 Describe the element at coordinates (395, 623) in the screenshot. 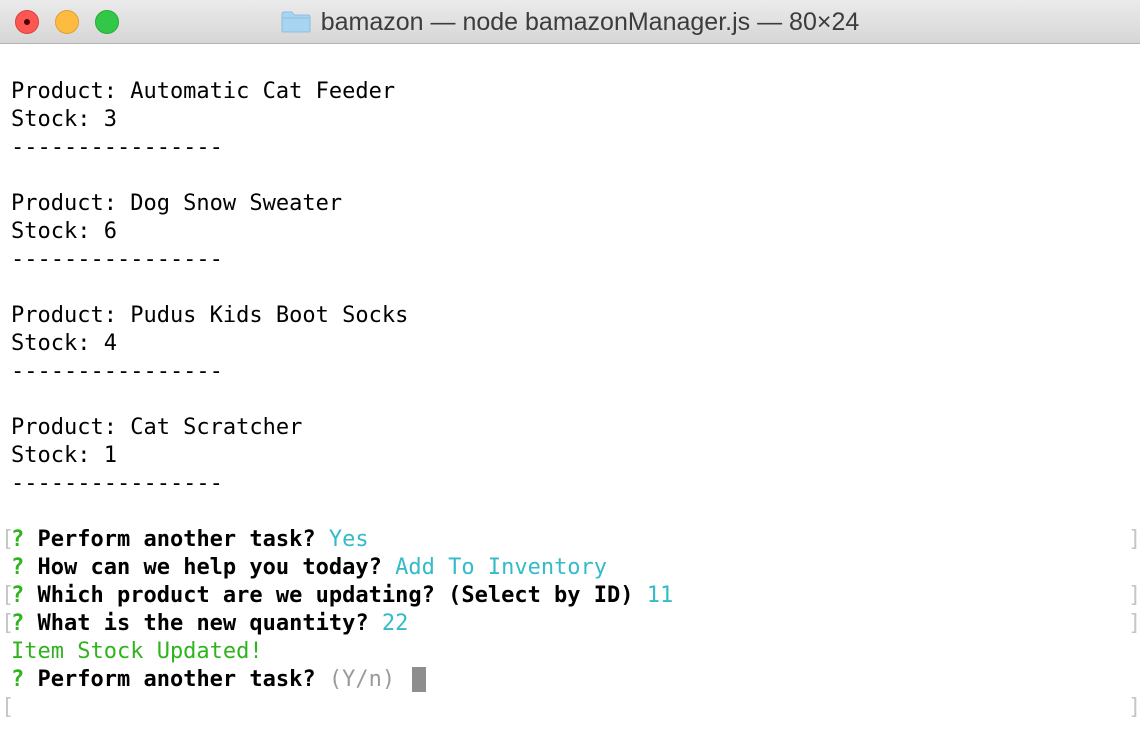

I see `prompt-answer: 22` at that location.